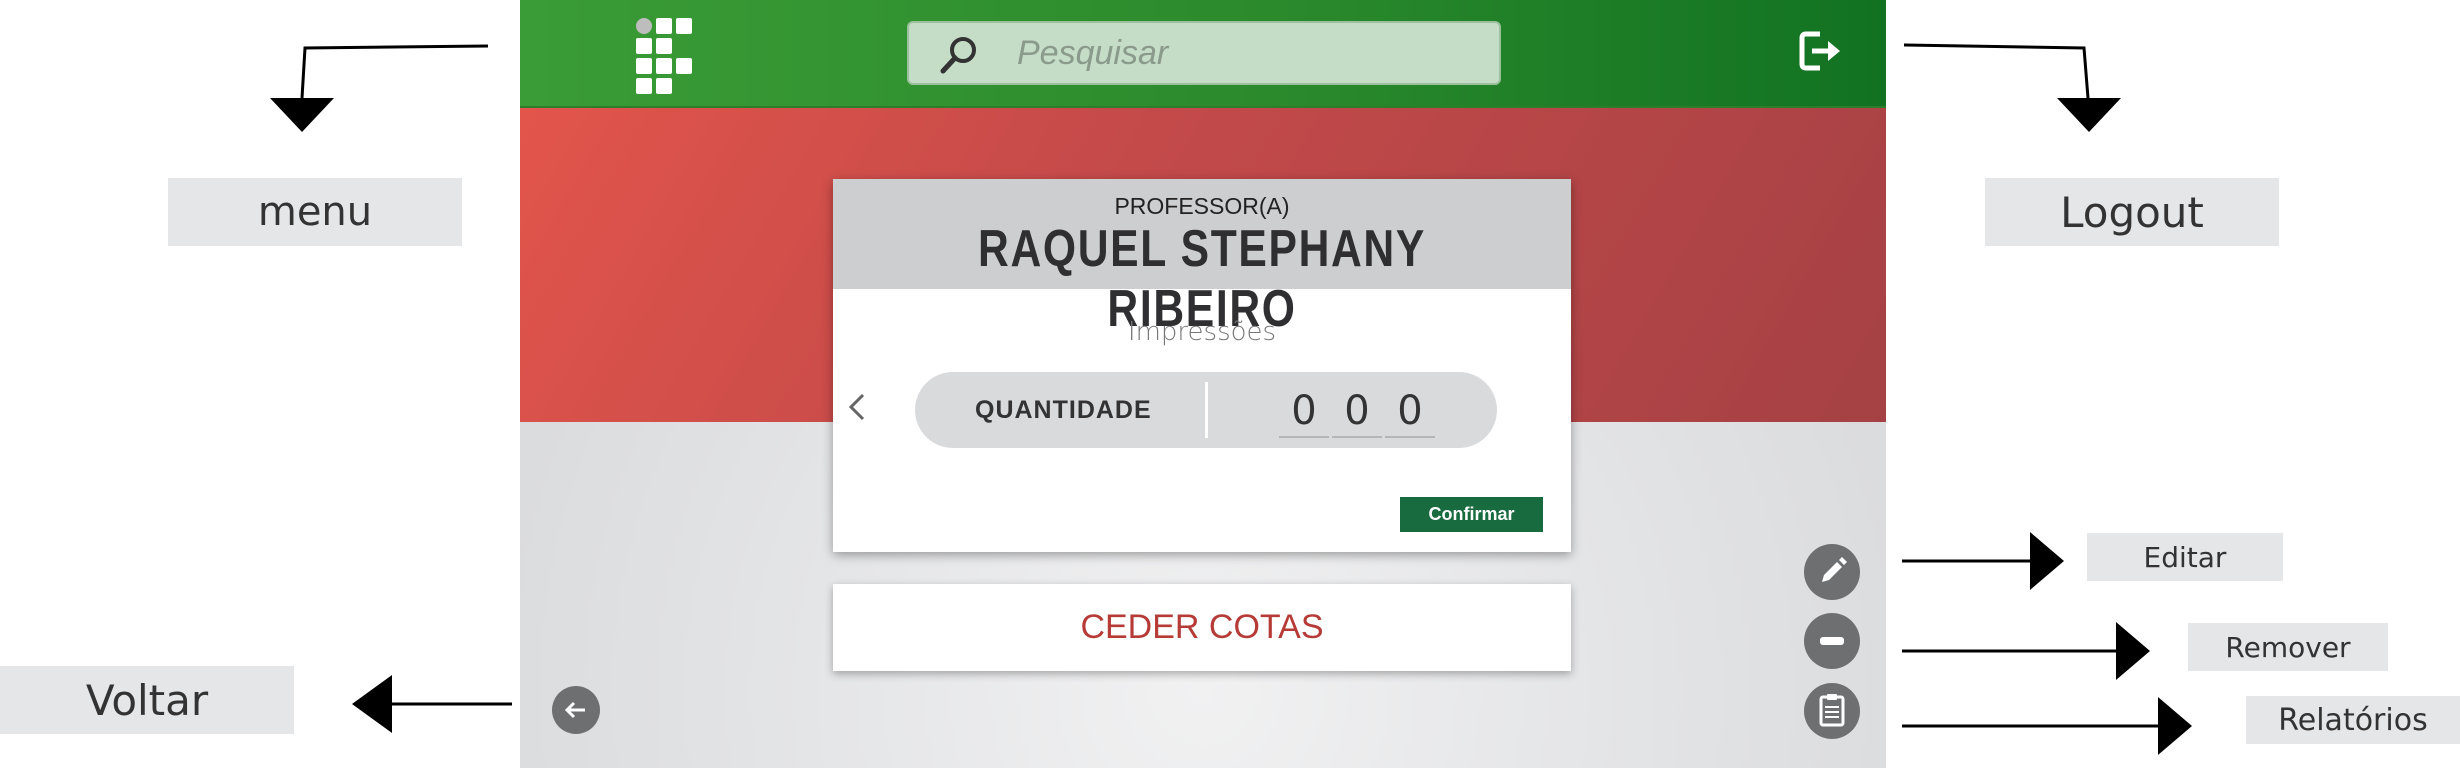 The image size is (2460, 768). I want to click on menu-arrow-head, so click(302, 115).